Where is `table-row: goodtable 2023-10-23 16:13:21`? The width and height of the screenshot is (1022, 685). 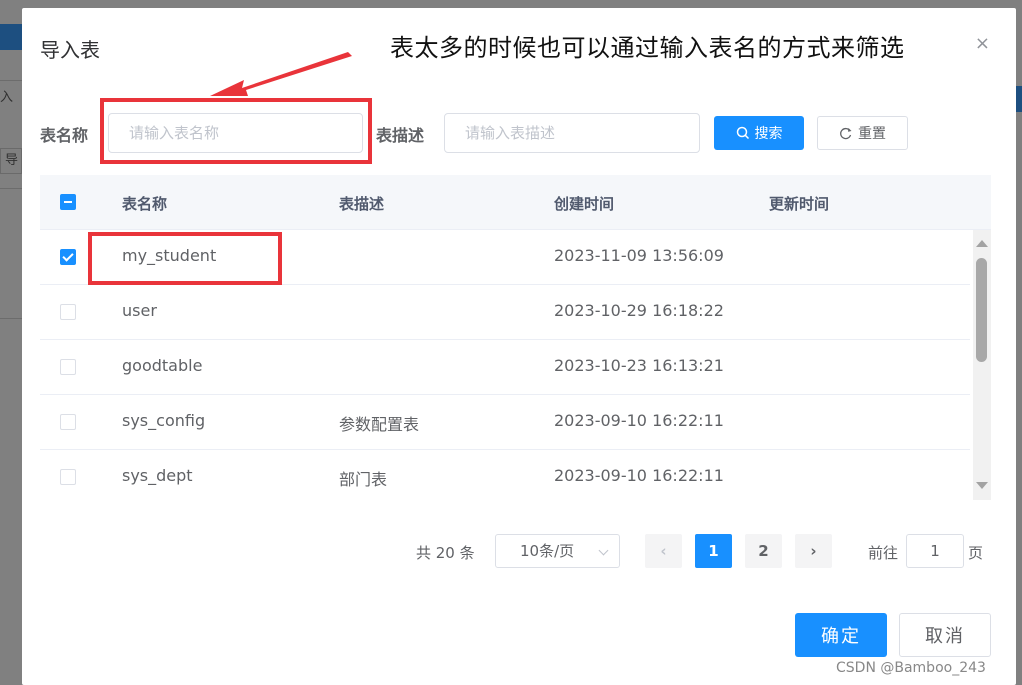
table-row: goodtable 2023-10-23 16:13:21 is located at coordinates (505, 367).